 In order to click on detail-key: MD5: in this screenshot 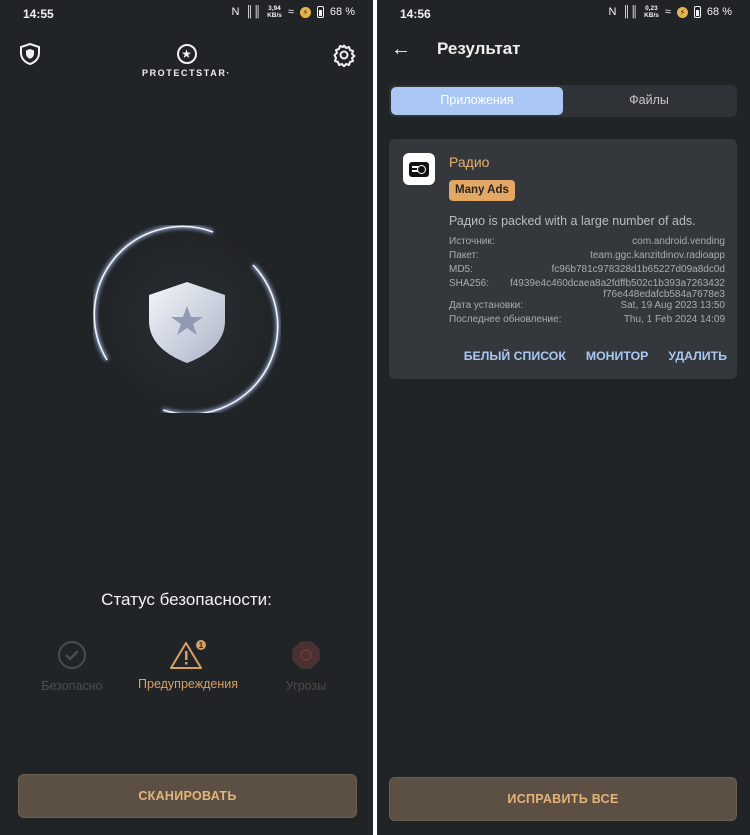, I will do `click(461, 269)`.